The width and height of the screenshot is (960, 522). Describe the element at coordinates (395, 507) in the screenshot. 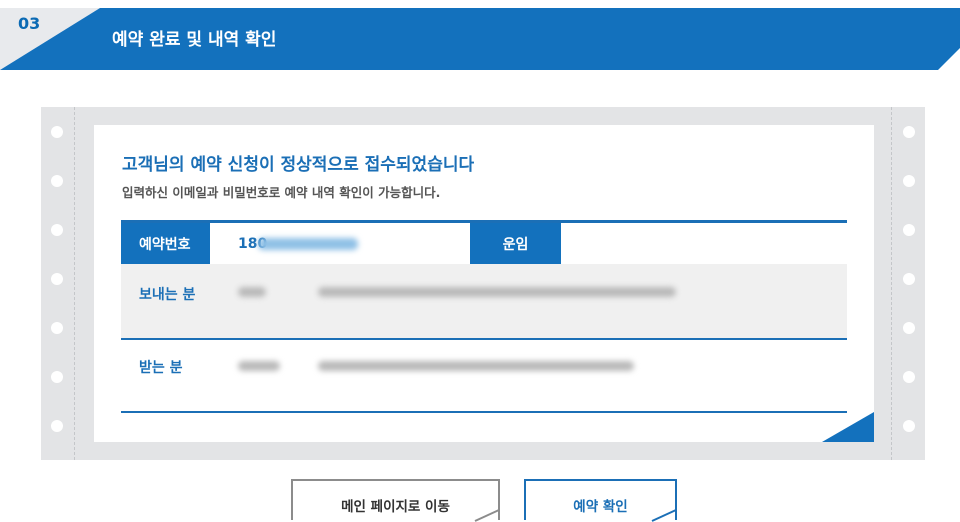

I see `go-main-page-label: 메인 페이지로 이동` at that location.